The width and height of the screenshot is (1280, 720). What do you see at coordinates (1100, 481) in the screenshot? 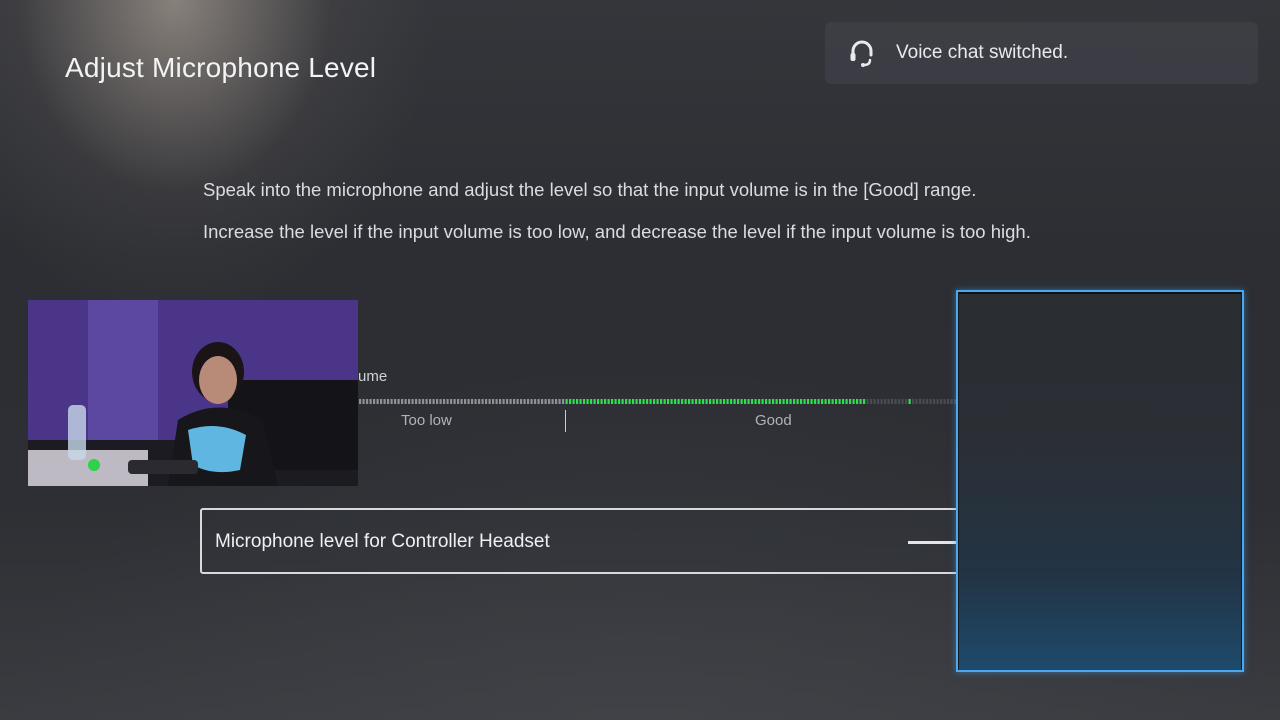
I see `focus-panel` at bounding box center [1100, 481].